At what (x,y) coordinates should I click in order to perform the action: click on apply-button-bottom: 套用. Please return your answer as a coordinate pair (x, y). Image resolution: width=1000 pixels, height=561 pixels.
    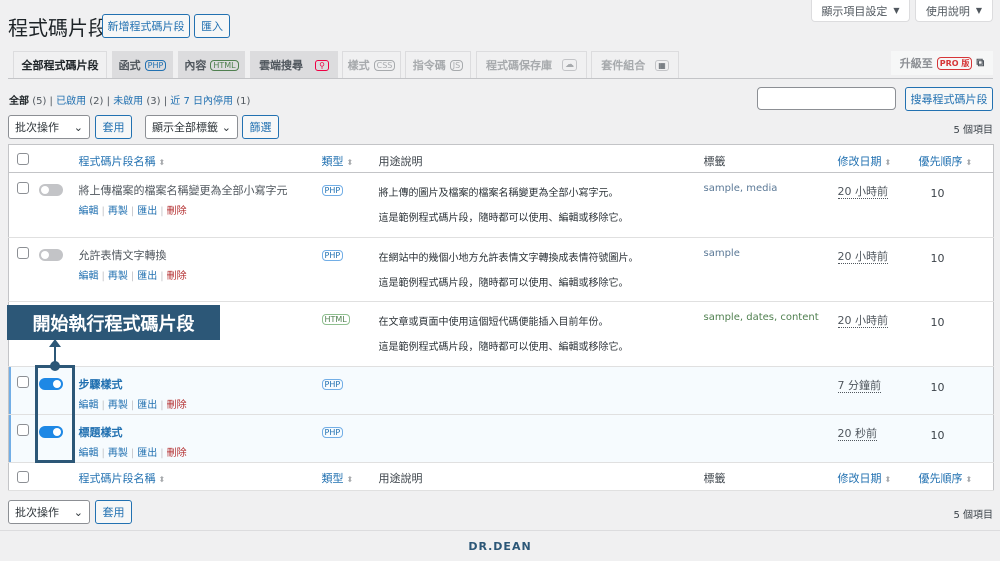
    Looking at the image, I should click on (113, 512).